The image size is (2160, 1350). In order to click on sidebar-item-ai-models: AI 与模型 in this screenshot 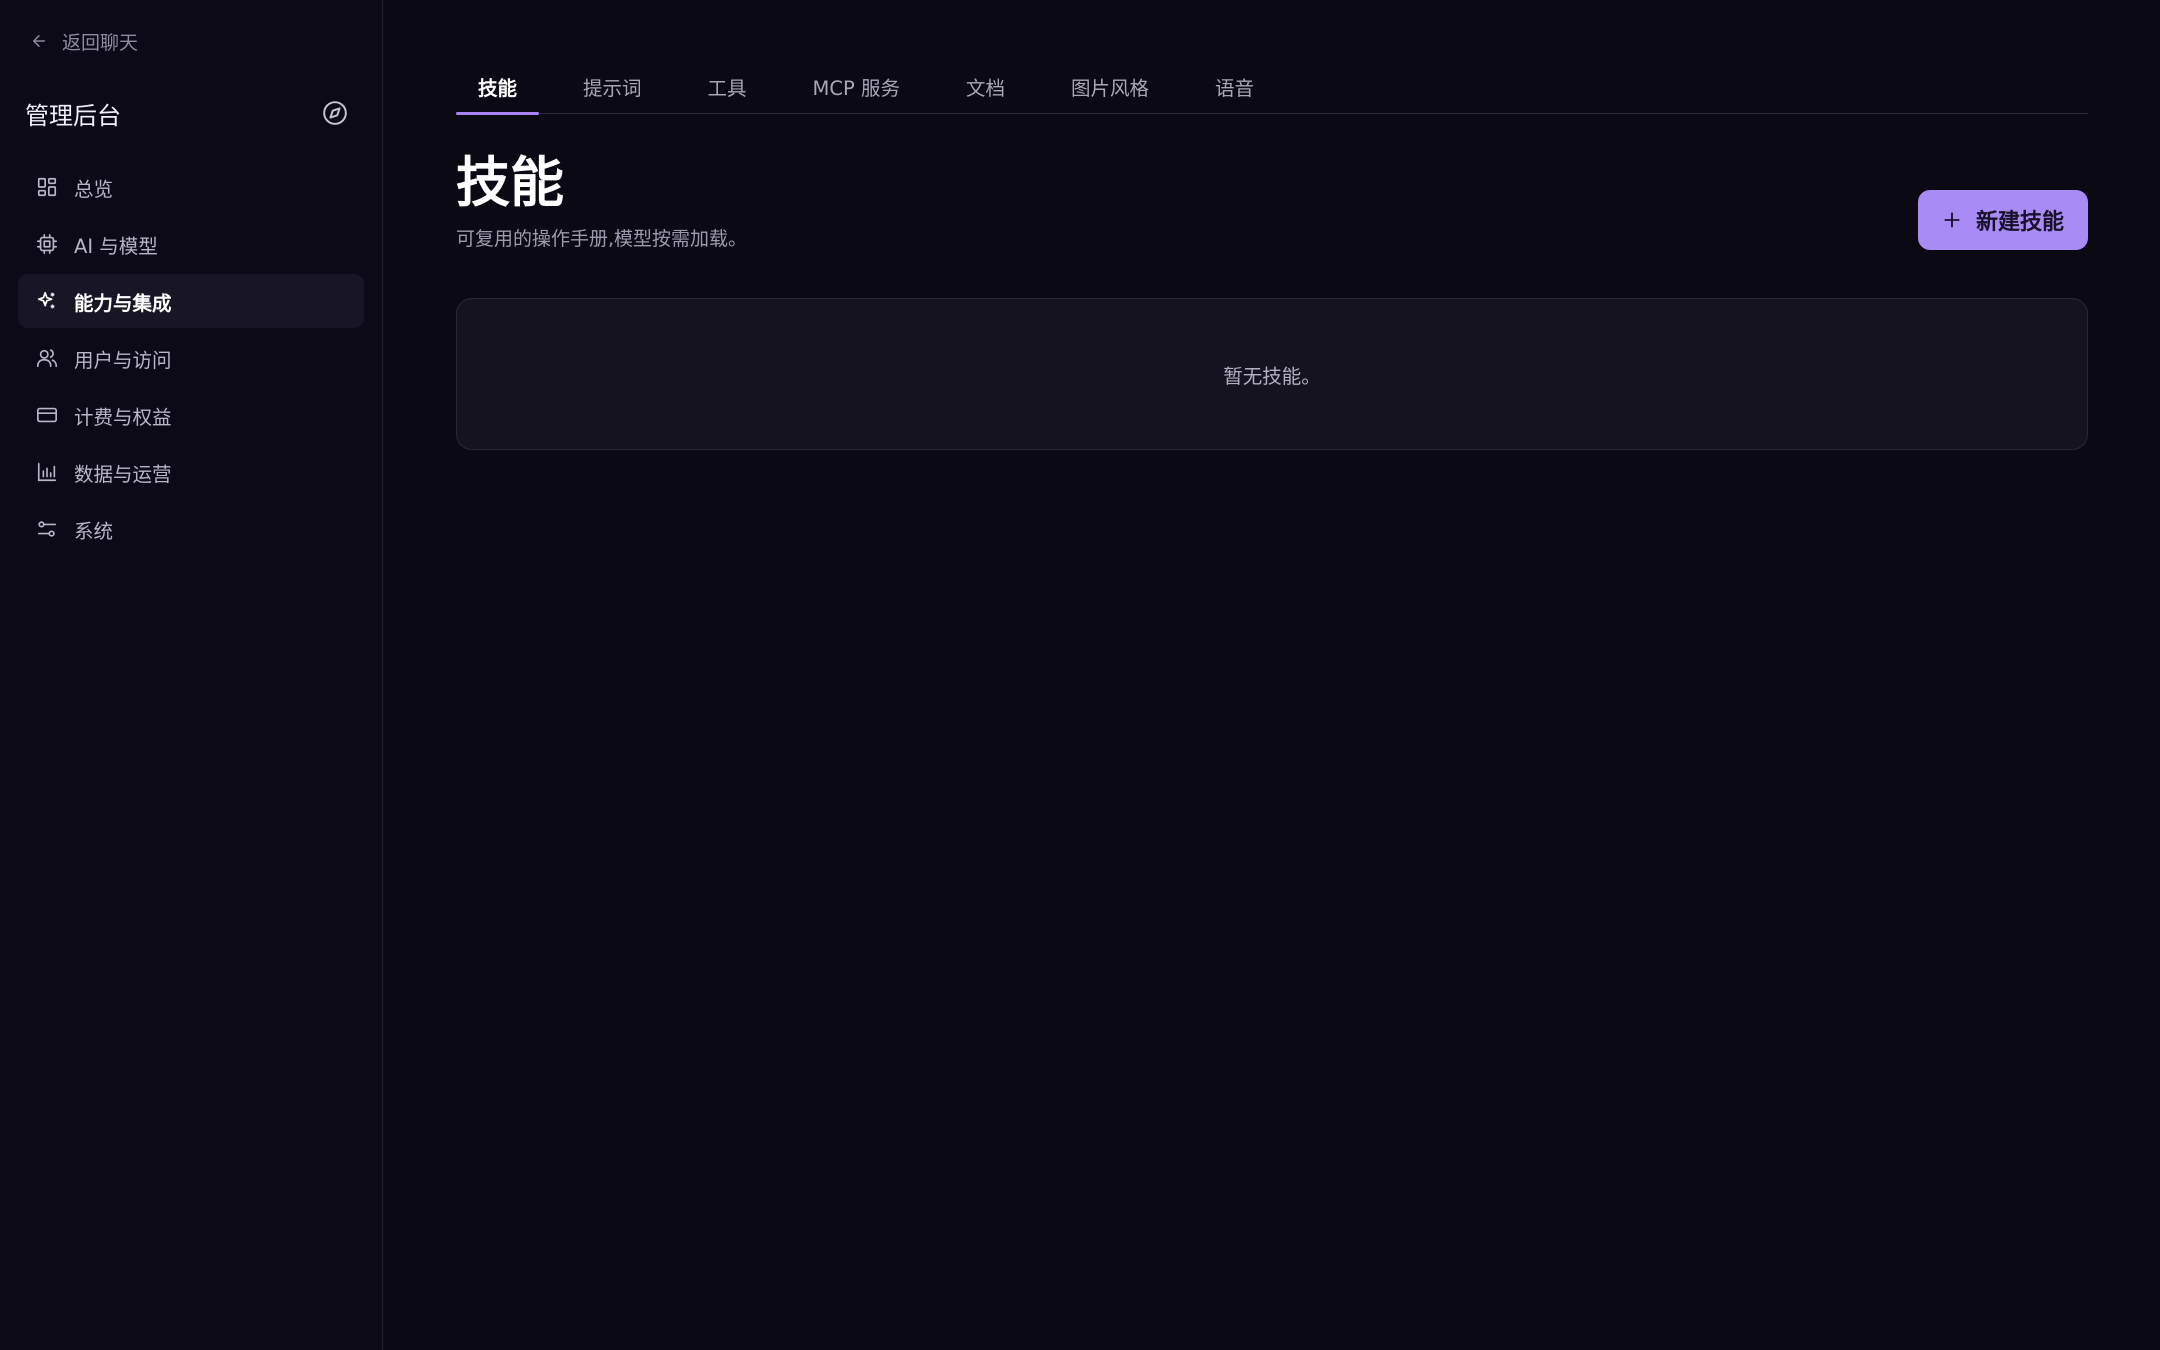, I will do `click(191, 244)`.